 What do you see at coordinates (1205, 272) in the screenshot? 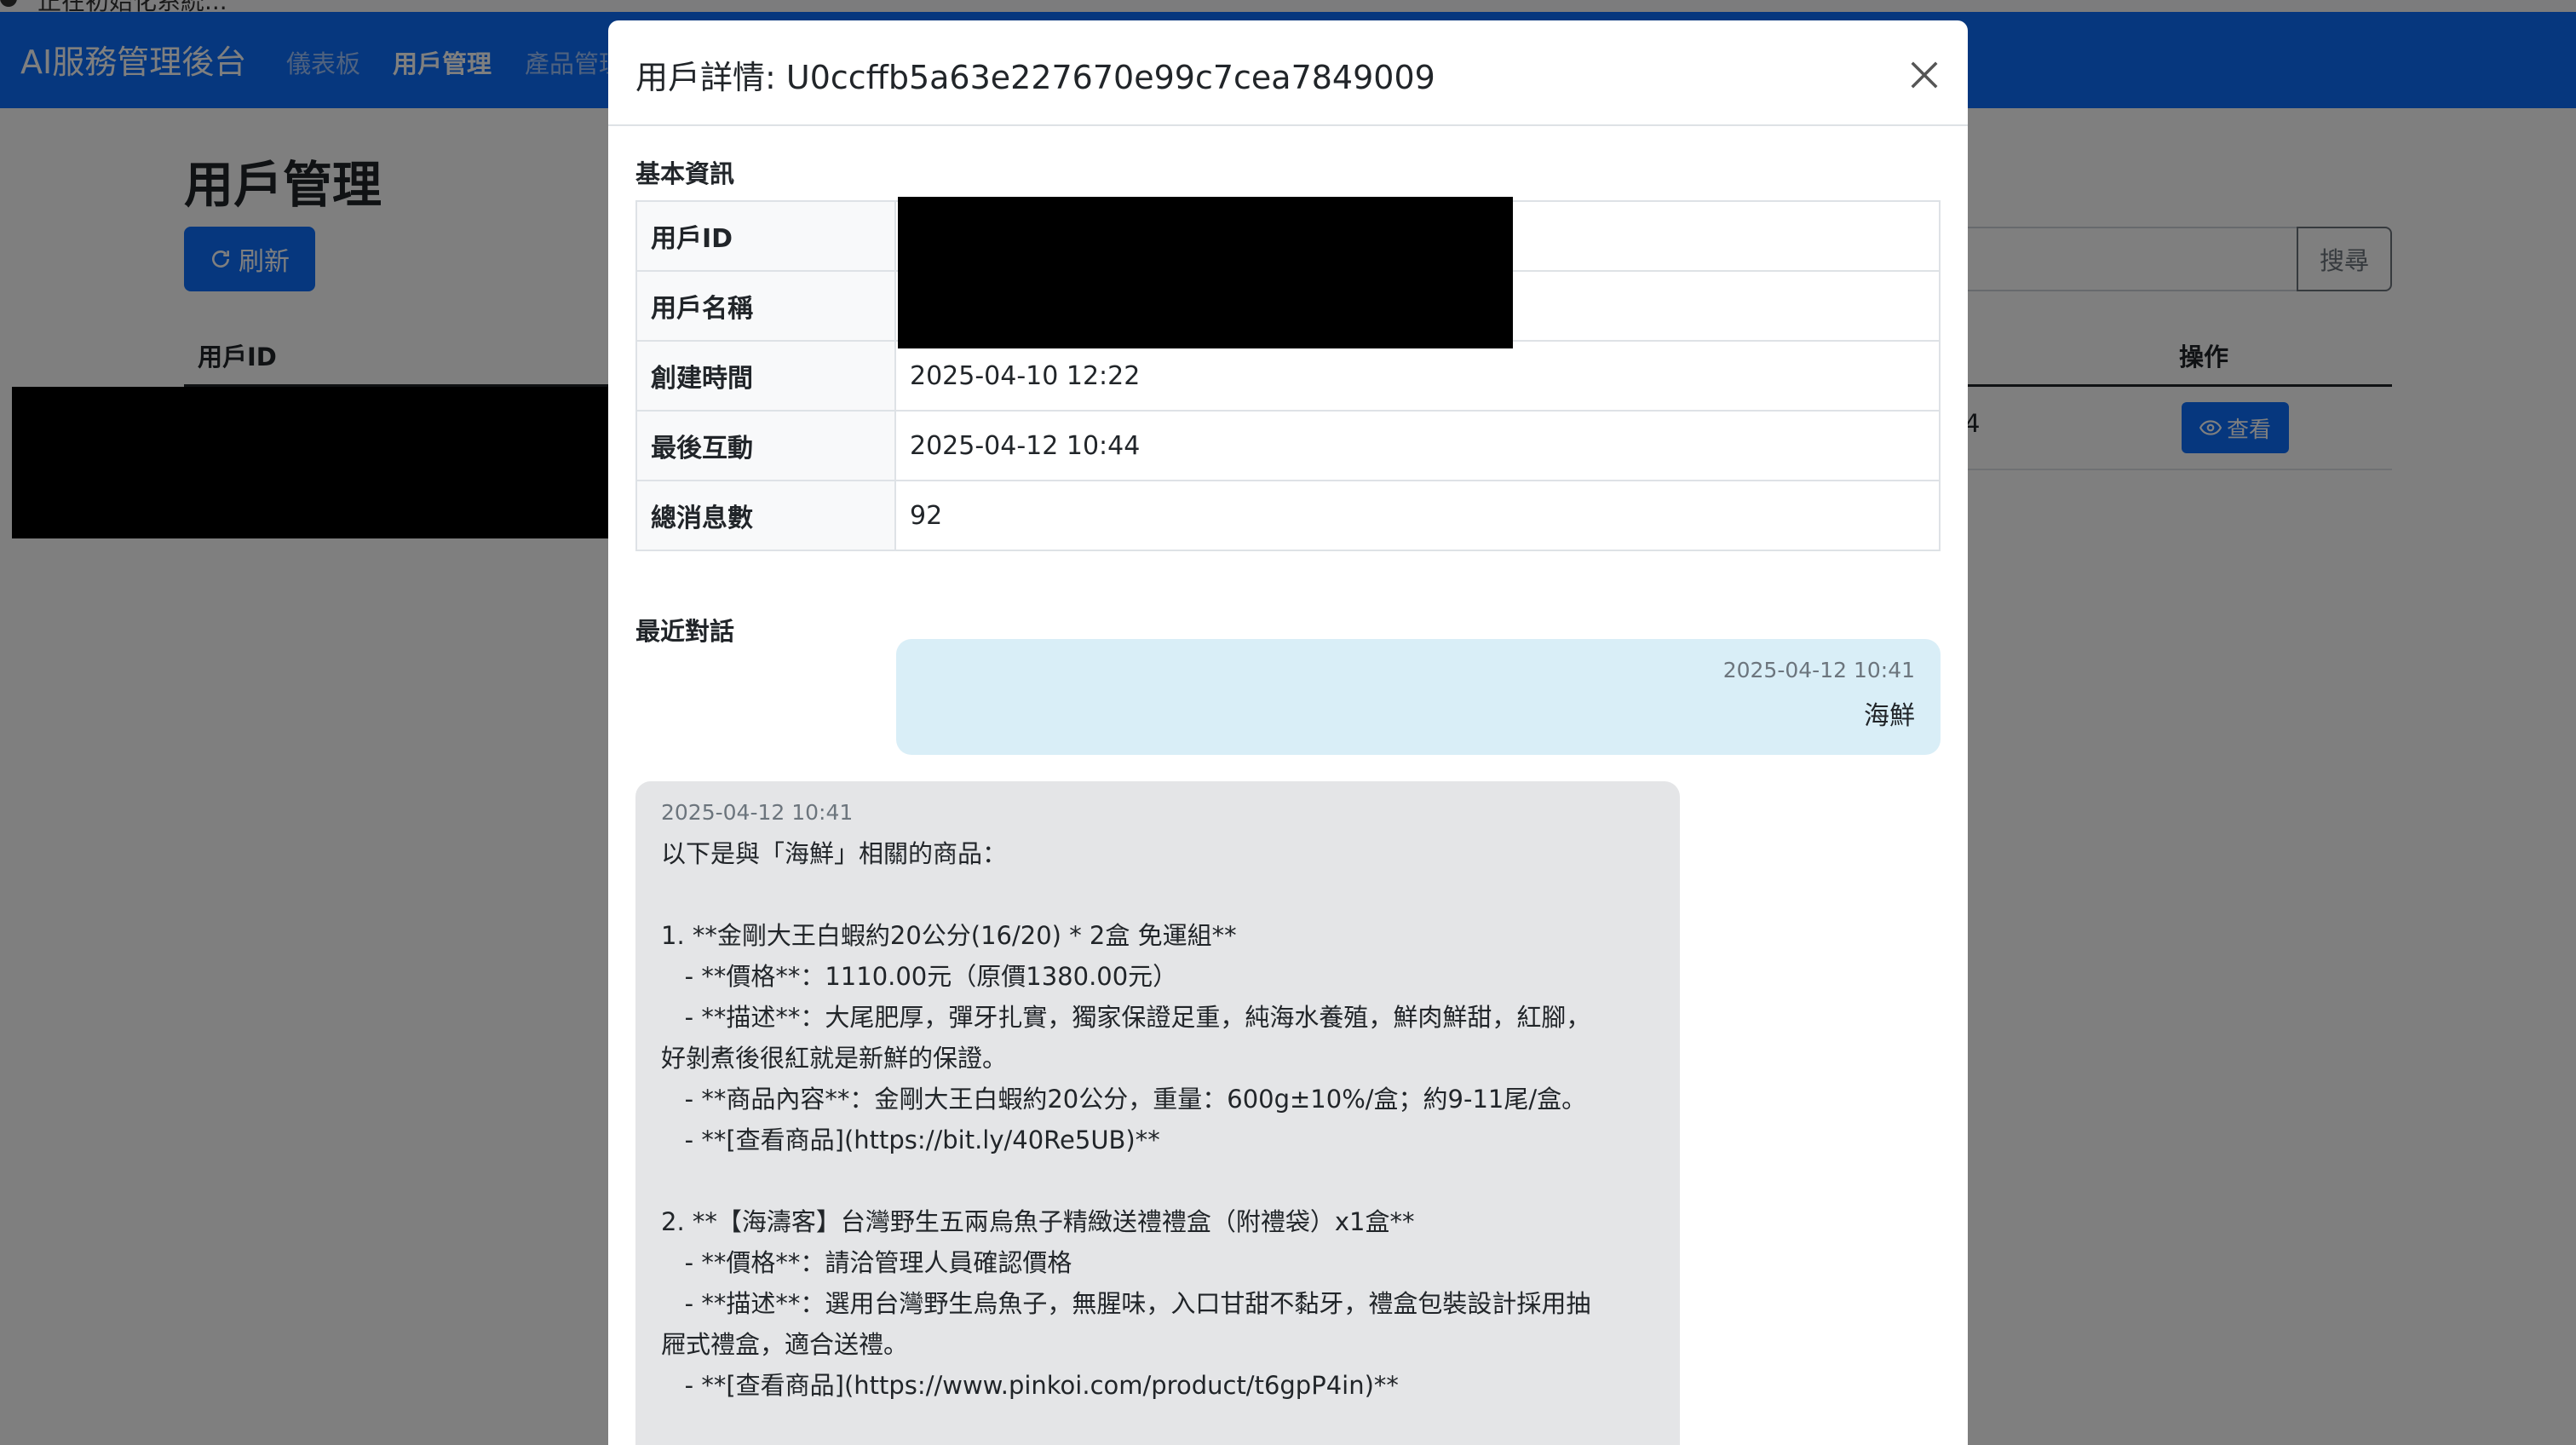
I see `redacted-user-values` at bounding box center [1205, 272].